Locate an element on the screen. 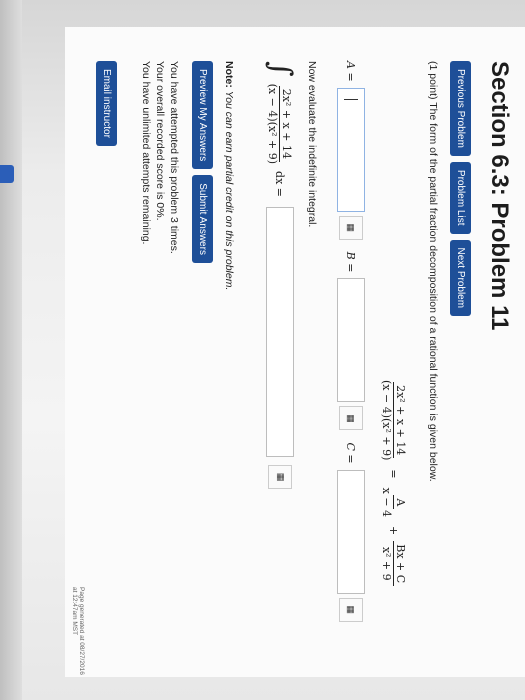 The width and height of the screenshot is (525, 700). equals-sign: = is located at coordinates (393, 474).